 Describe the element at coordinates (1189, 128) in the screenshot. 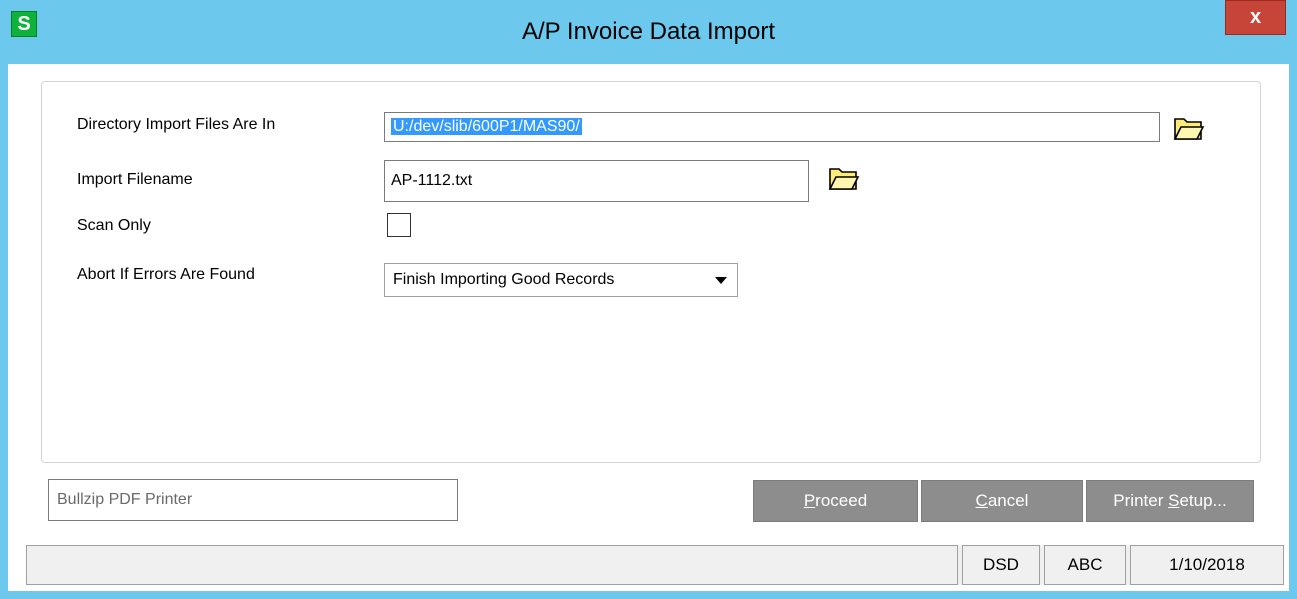

I see `directory-browse-folder-icon` at that location.